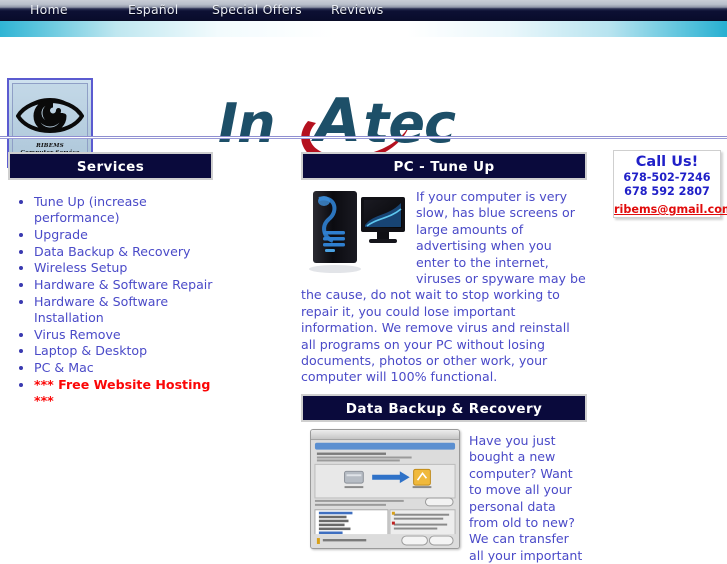 The image size is (727, 564). Describe the element at coordinates (363, 29) in the screenshot. I see `header-gradient-band` at that location.